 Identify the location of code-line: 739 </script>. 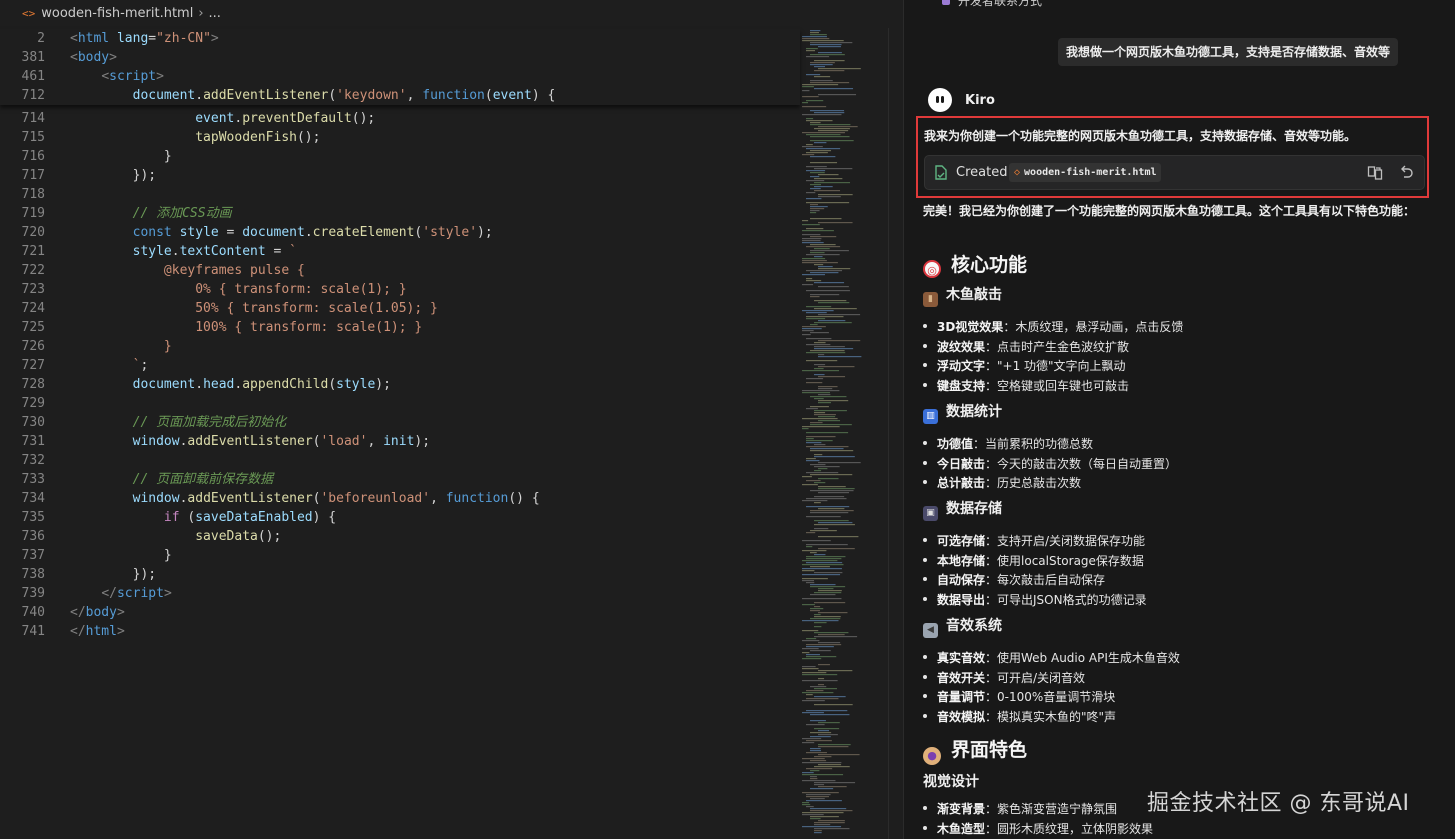
(400, 593).